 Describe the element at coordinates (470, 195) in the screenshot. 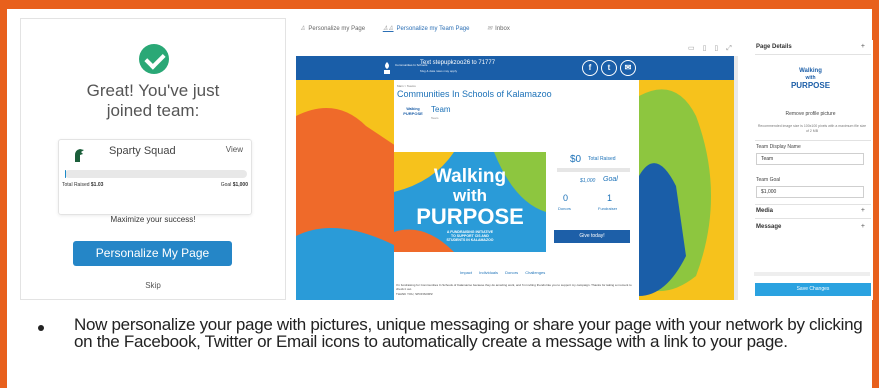

I see `banner-with: with` at that location.